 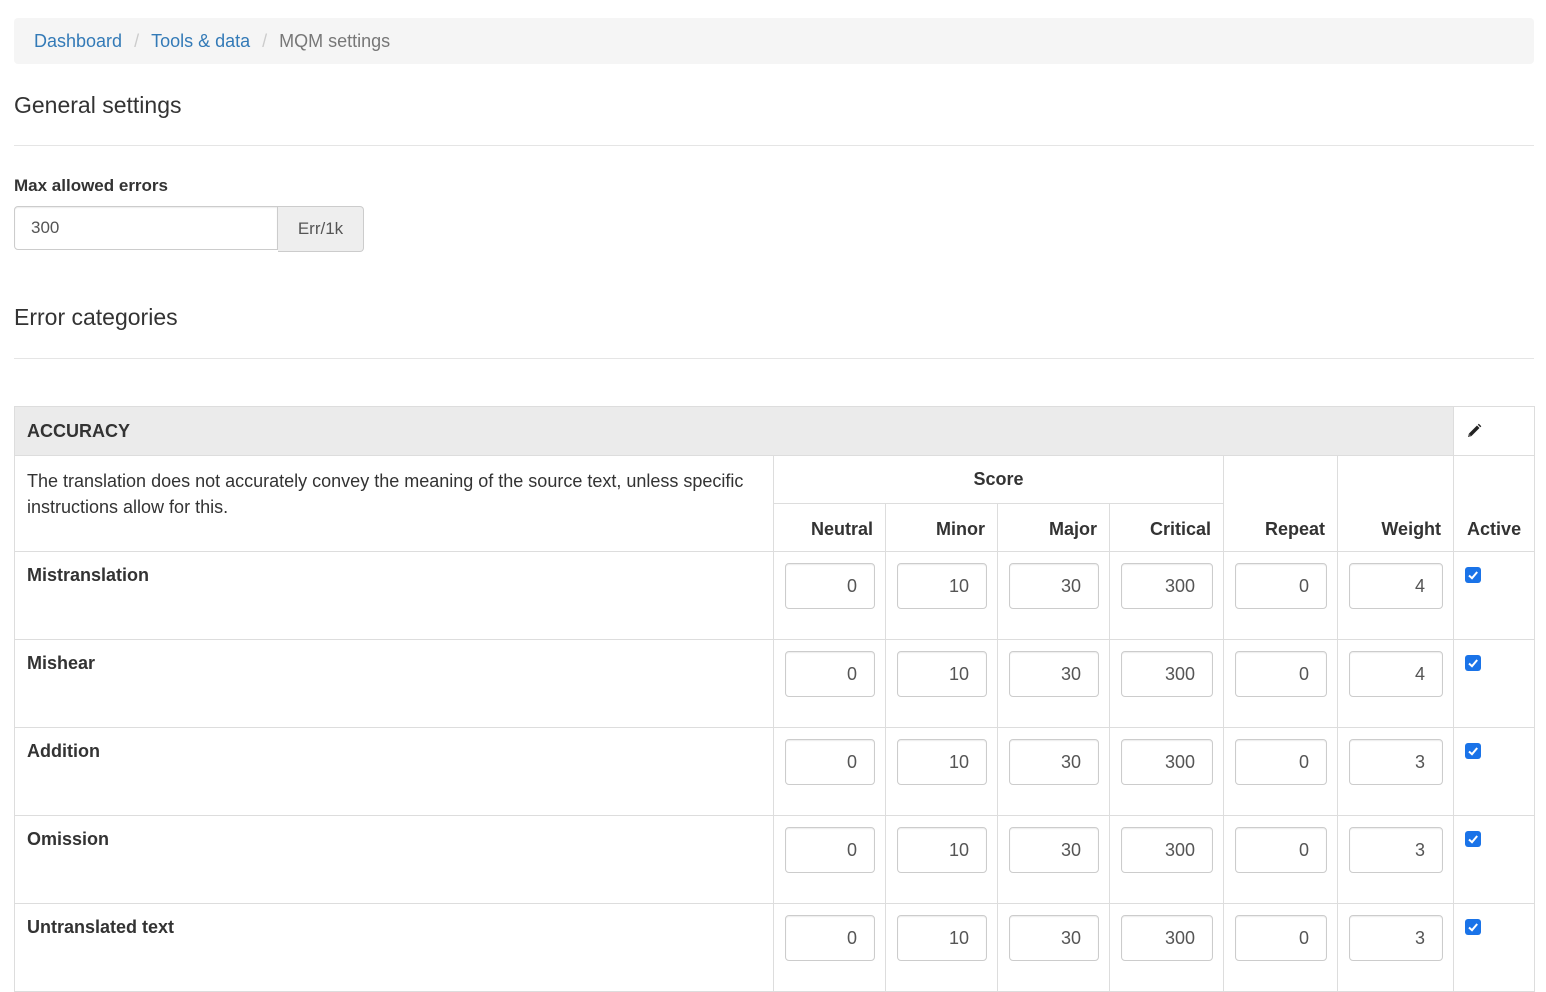 What do you see at coordinates (941, 527) in the screenshot?
I see `minor-header: Minor` at bounding box center [941, 527].